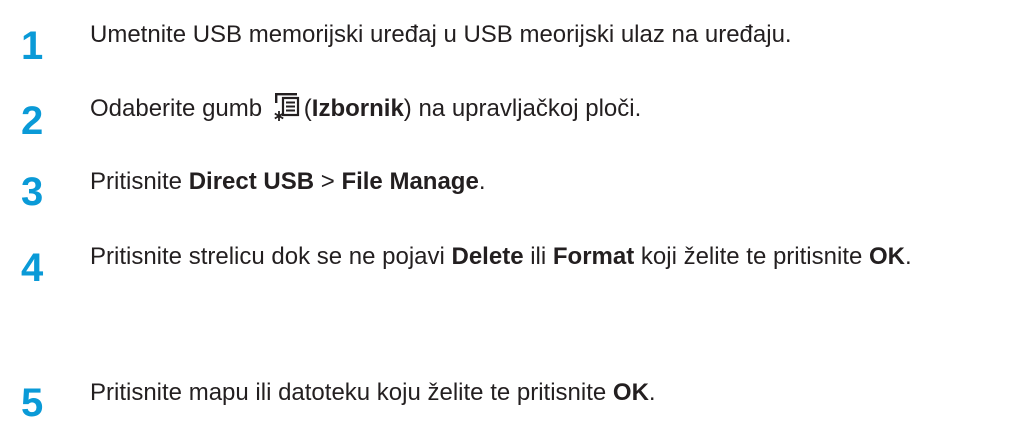 Image resolution: width=1027 pixels, height=425 pixels. Describe the element at coordinates (179, 108) in the screenshot. I see `step-text-before: Odaberite gumb` at that location.